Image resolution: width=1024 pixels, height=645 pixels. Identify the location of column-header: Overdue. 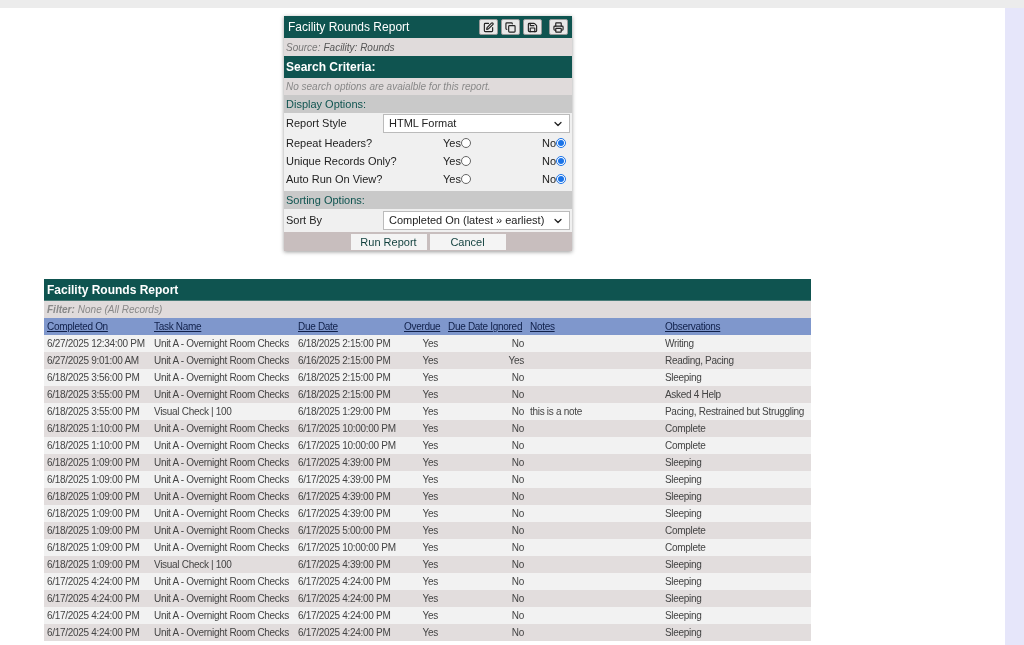
(426, 326).